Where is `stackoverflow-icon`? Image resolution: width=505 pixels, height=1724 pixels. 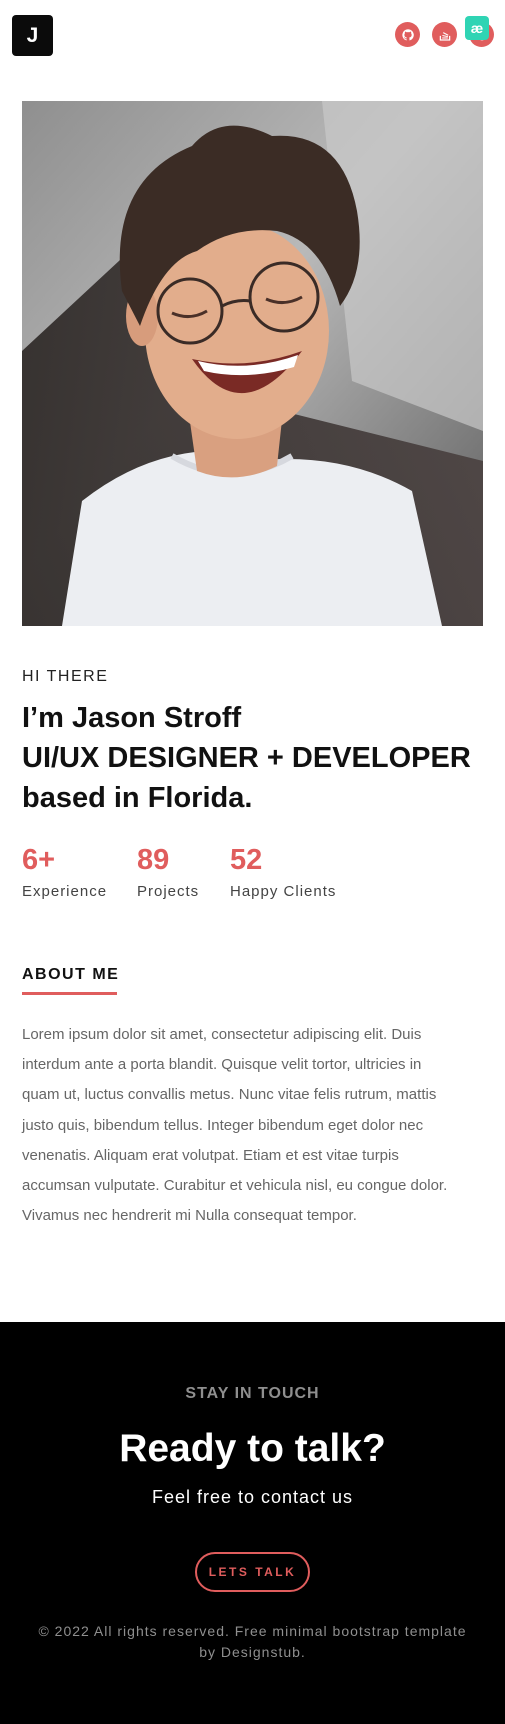
stackoverflow-icon is located at coordinates (444, 34).